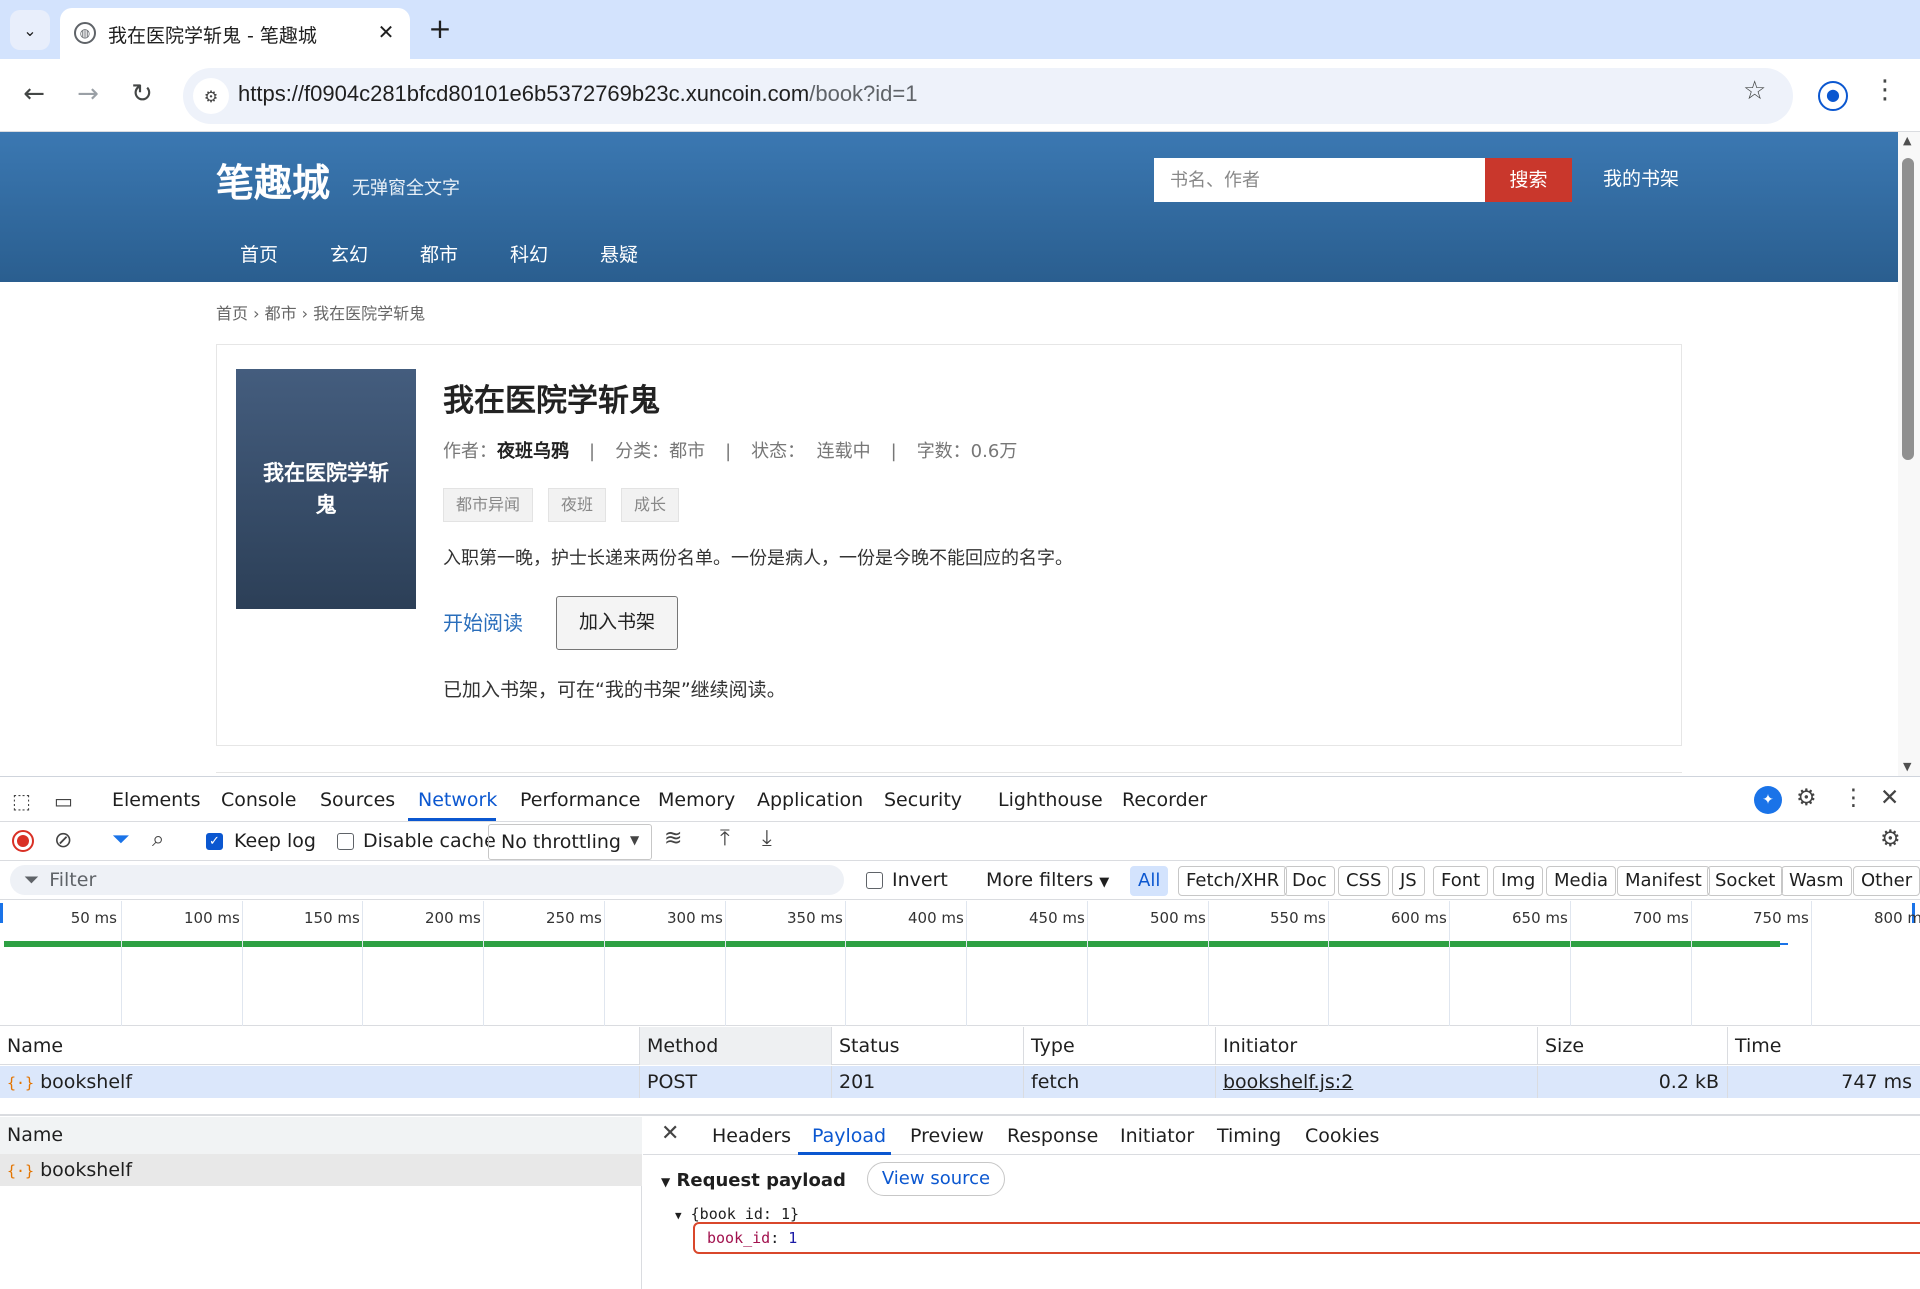  I want to click on breadcrumb: 首页 › 都市 › 我在医院学斩鬼, so click(320, 312).